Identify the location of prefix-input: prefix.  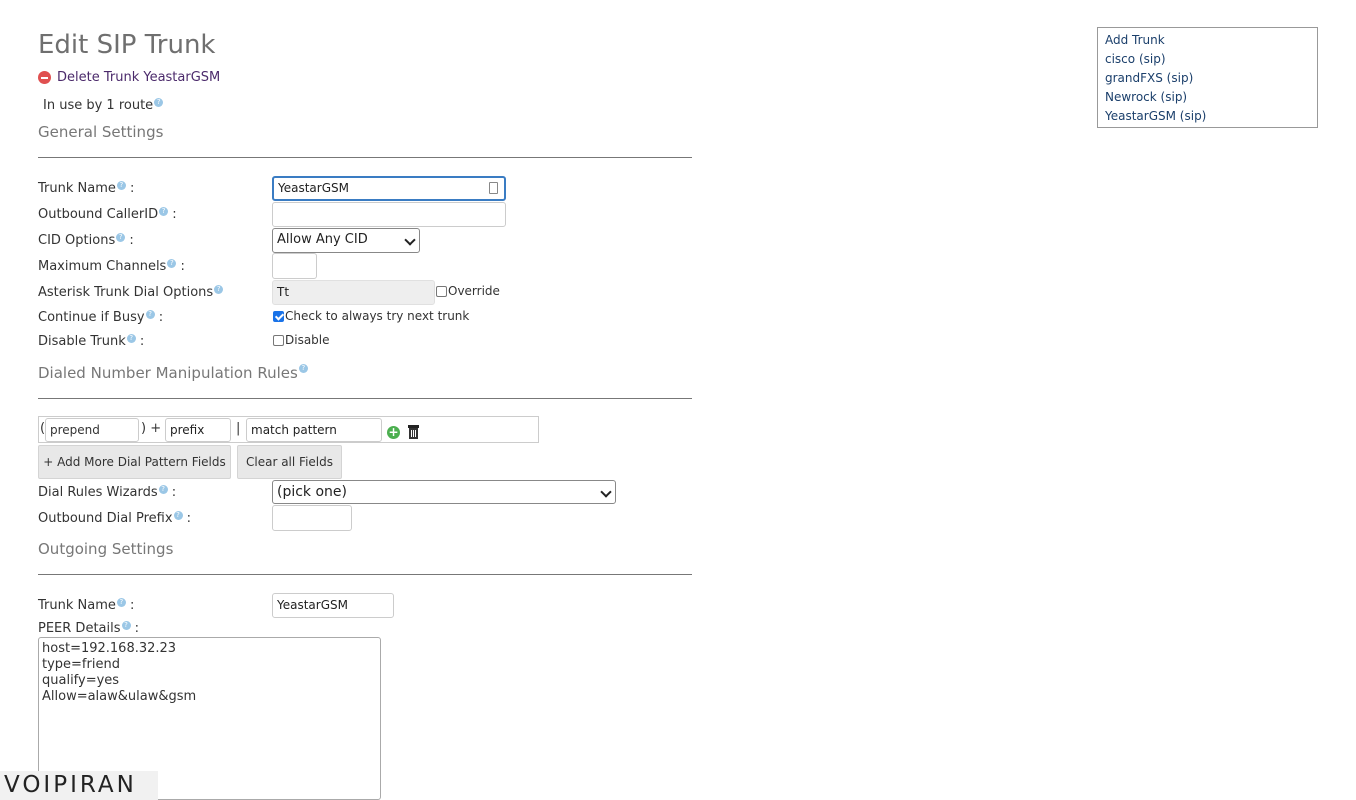
(198, 430).